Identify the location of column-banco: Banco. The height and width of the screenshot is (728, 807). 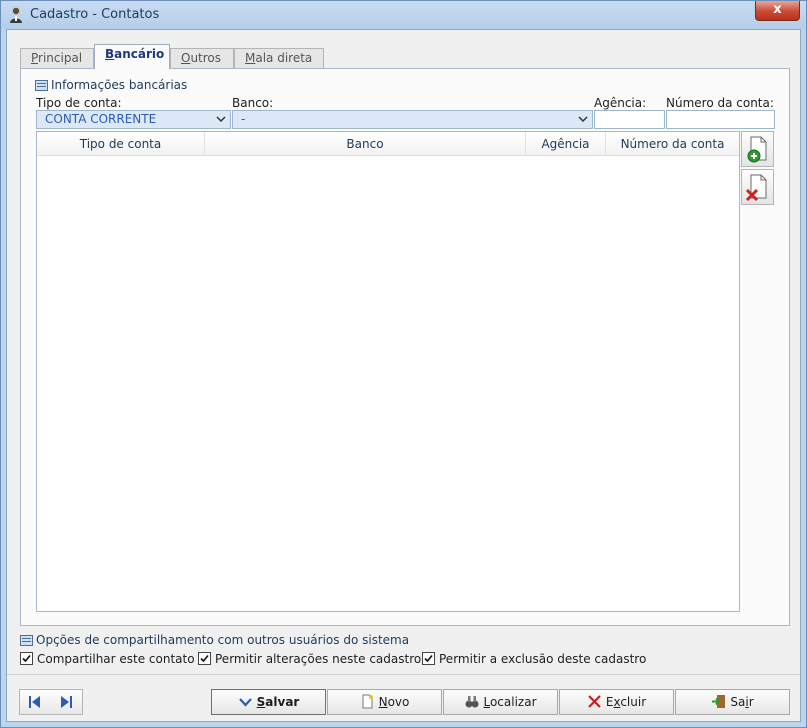
(365, 144).